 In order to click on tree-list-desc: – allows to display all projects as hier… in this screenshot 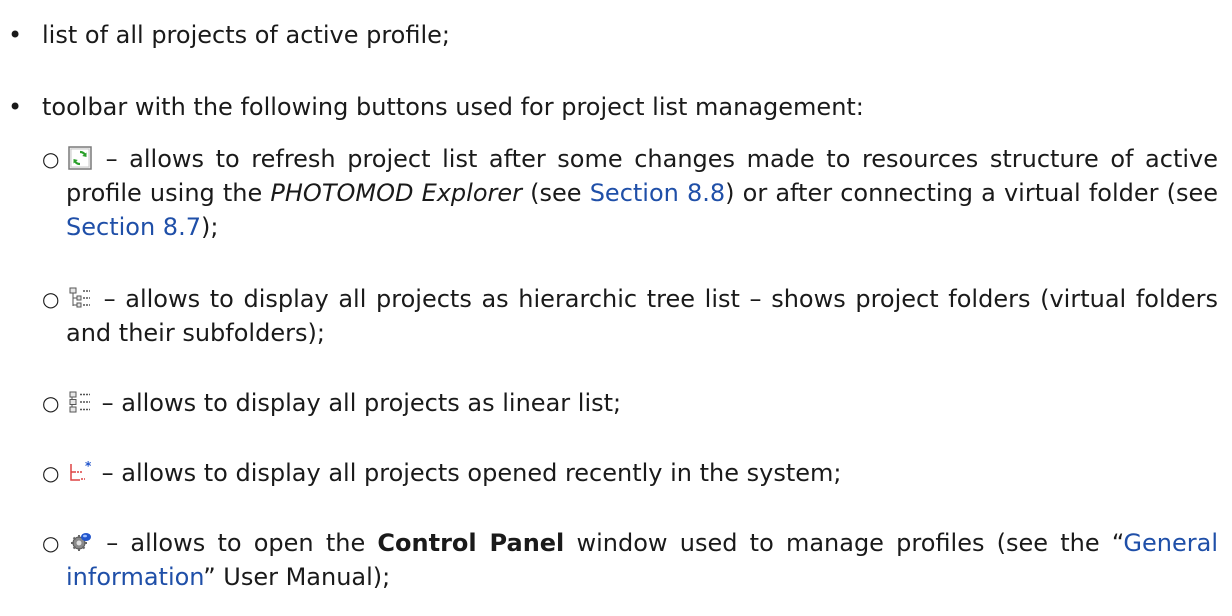, I will do `click(642, 316)`.